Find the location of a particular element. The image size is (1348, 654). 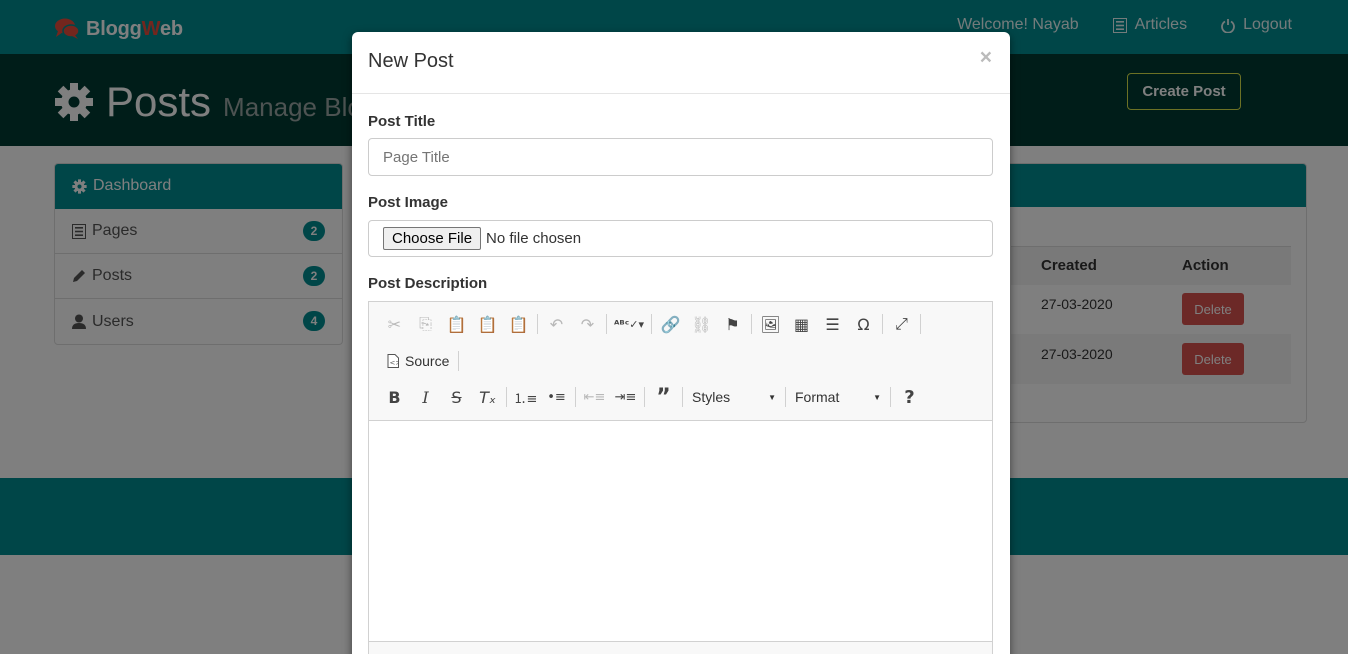

toolbar-row-2: <> Source is located at coordinates (420, 361).